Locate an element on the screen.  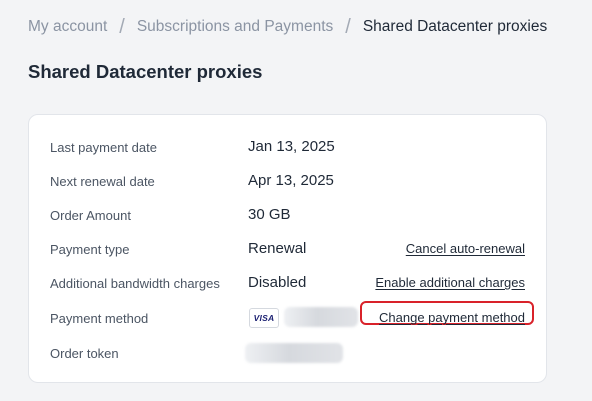
breadcrumb-my-account: My account is located at coordinates (67, 27).